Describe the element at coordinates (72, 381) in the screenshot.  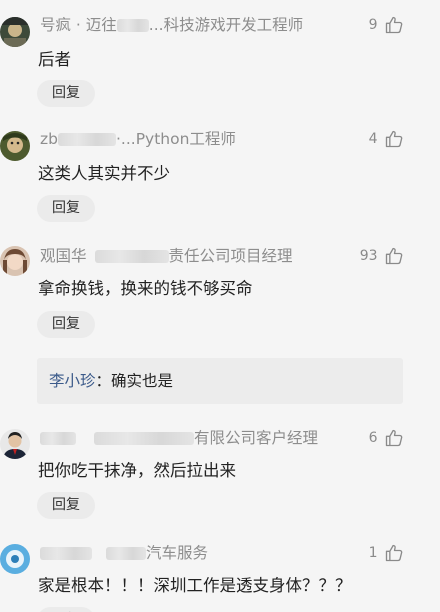
I see `sub-reply-author: 李小珍` at that location.